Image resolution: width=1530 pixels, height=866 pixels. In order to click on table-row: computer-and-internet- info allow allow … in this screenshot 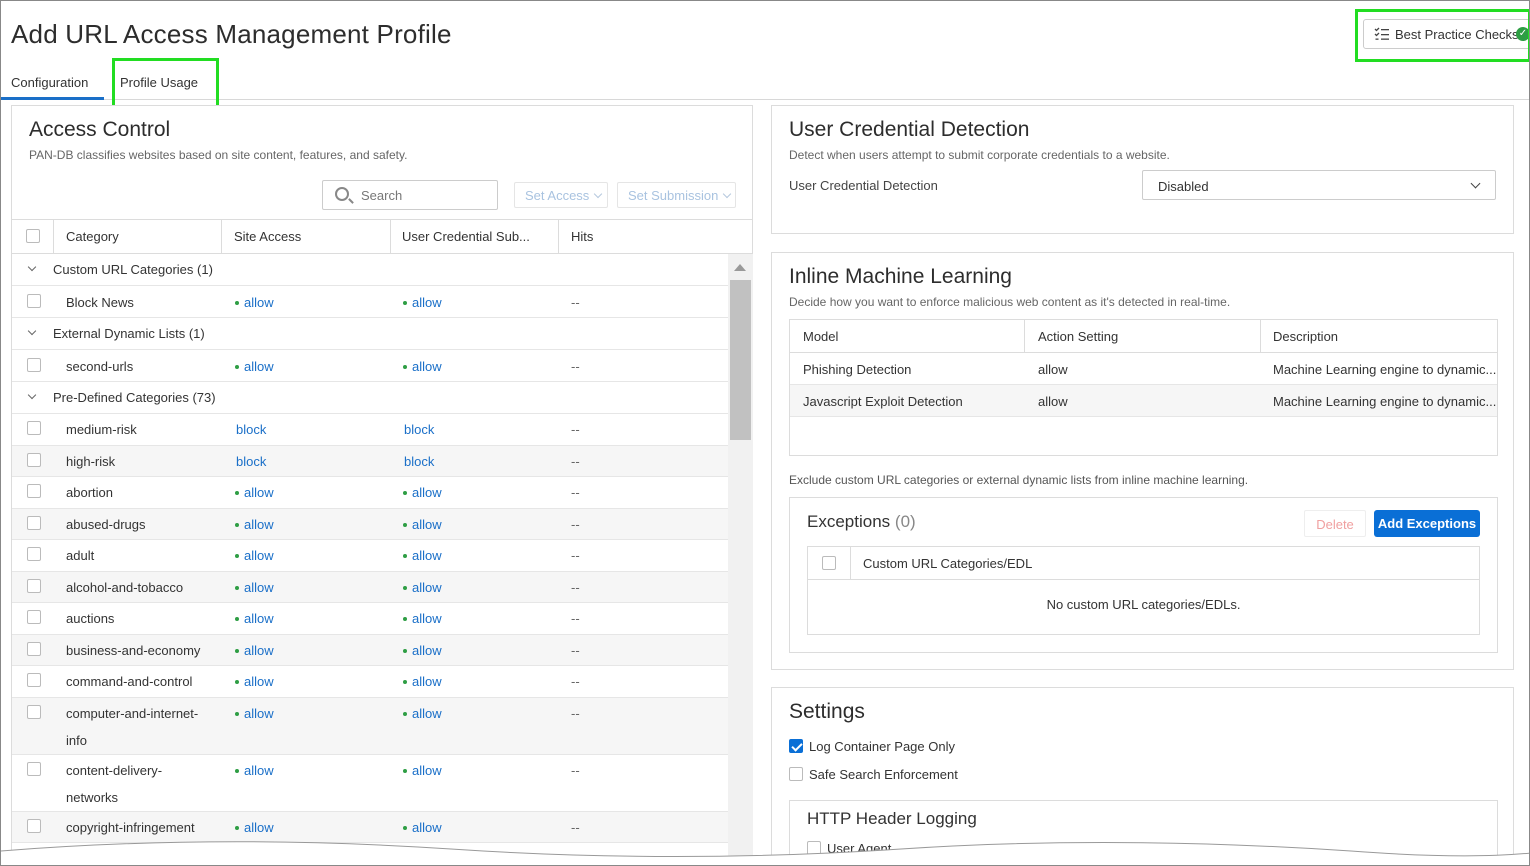, I will do `click(370, 726)`.